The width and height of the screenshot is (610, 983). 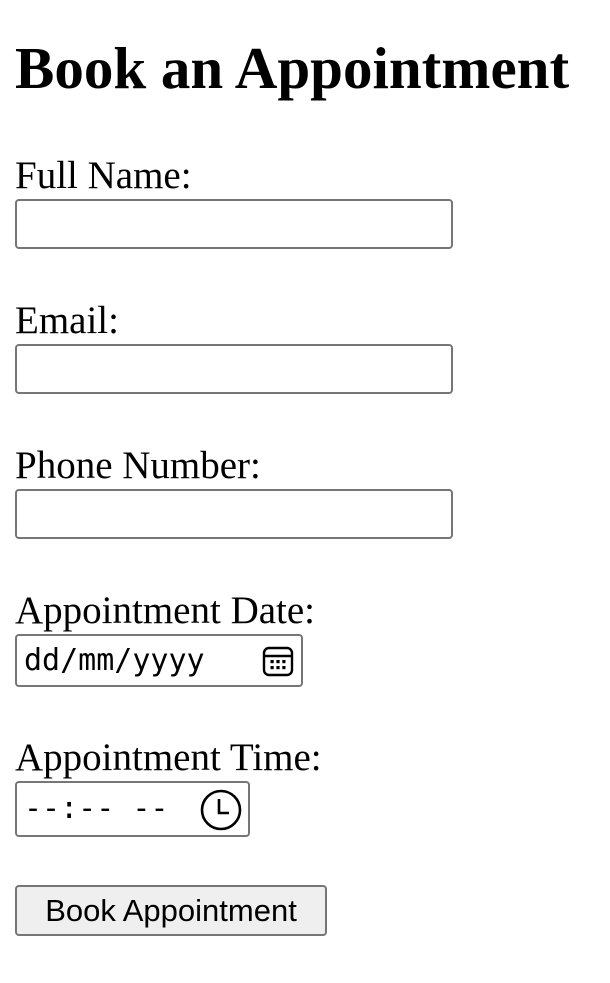 I want to click on email-field, so click(x=234, y=369).